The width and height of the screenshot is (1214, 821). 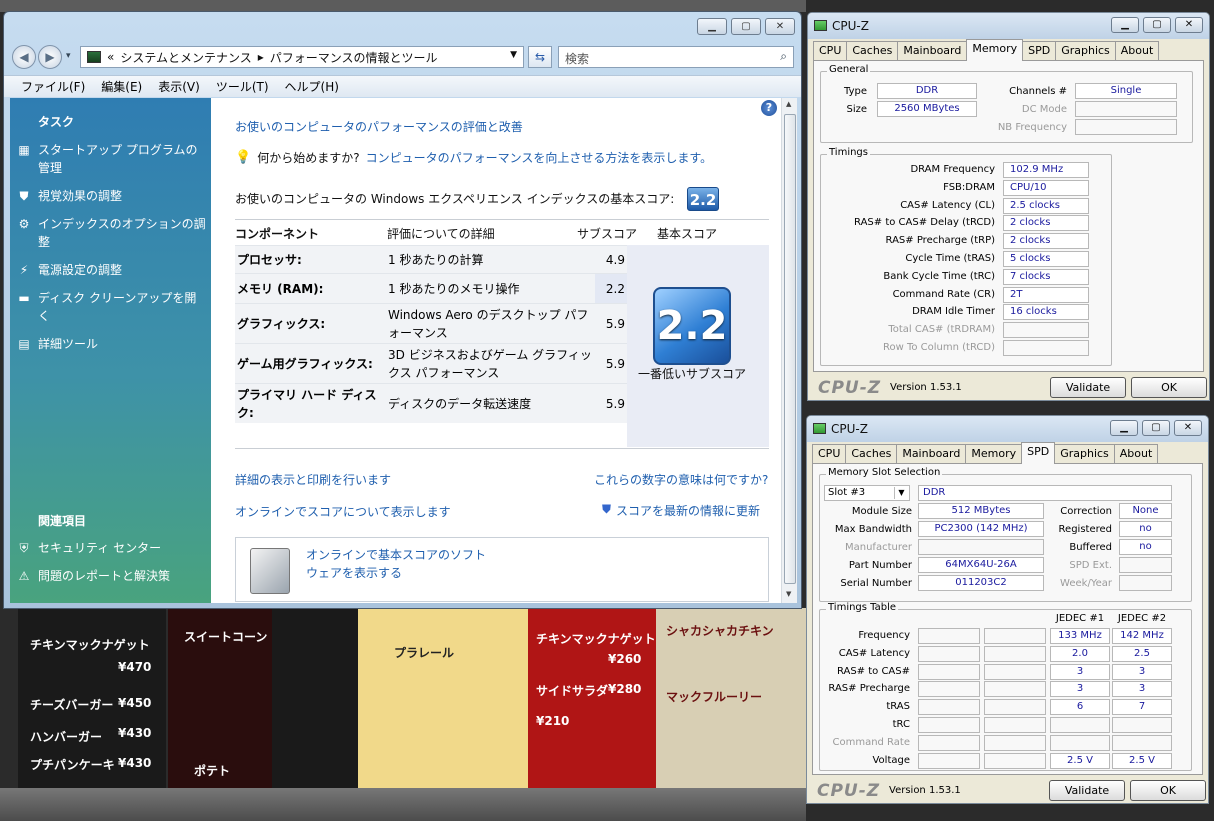 I want to click on meaning-link: これらの数字の意味は何ですか?, so click(x=681, y=479).